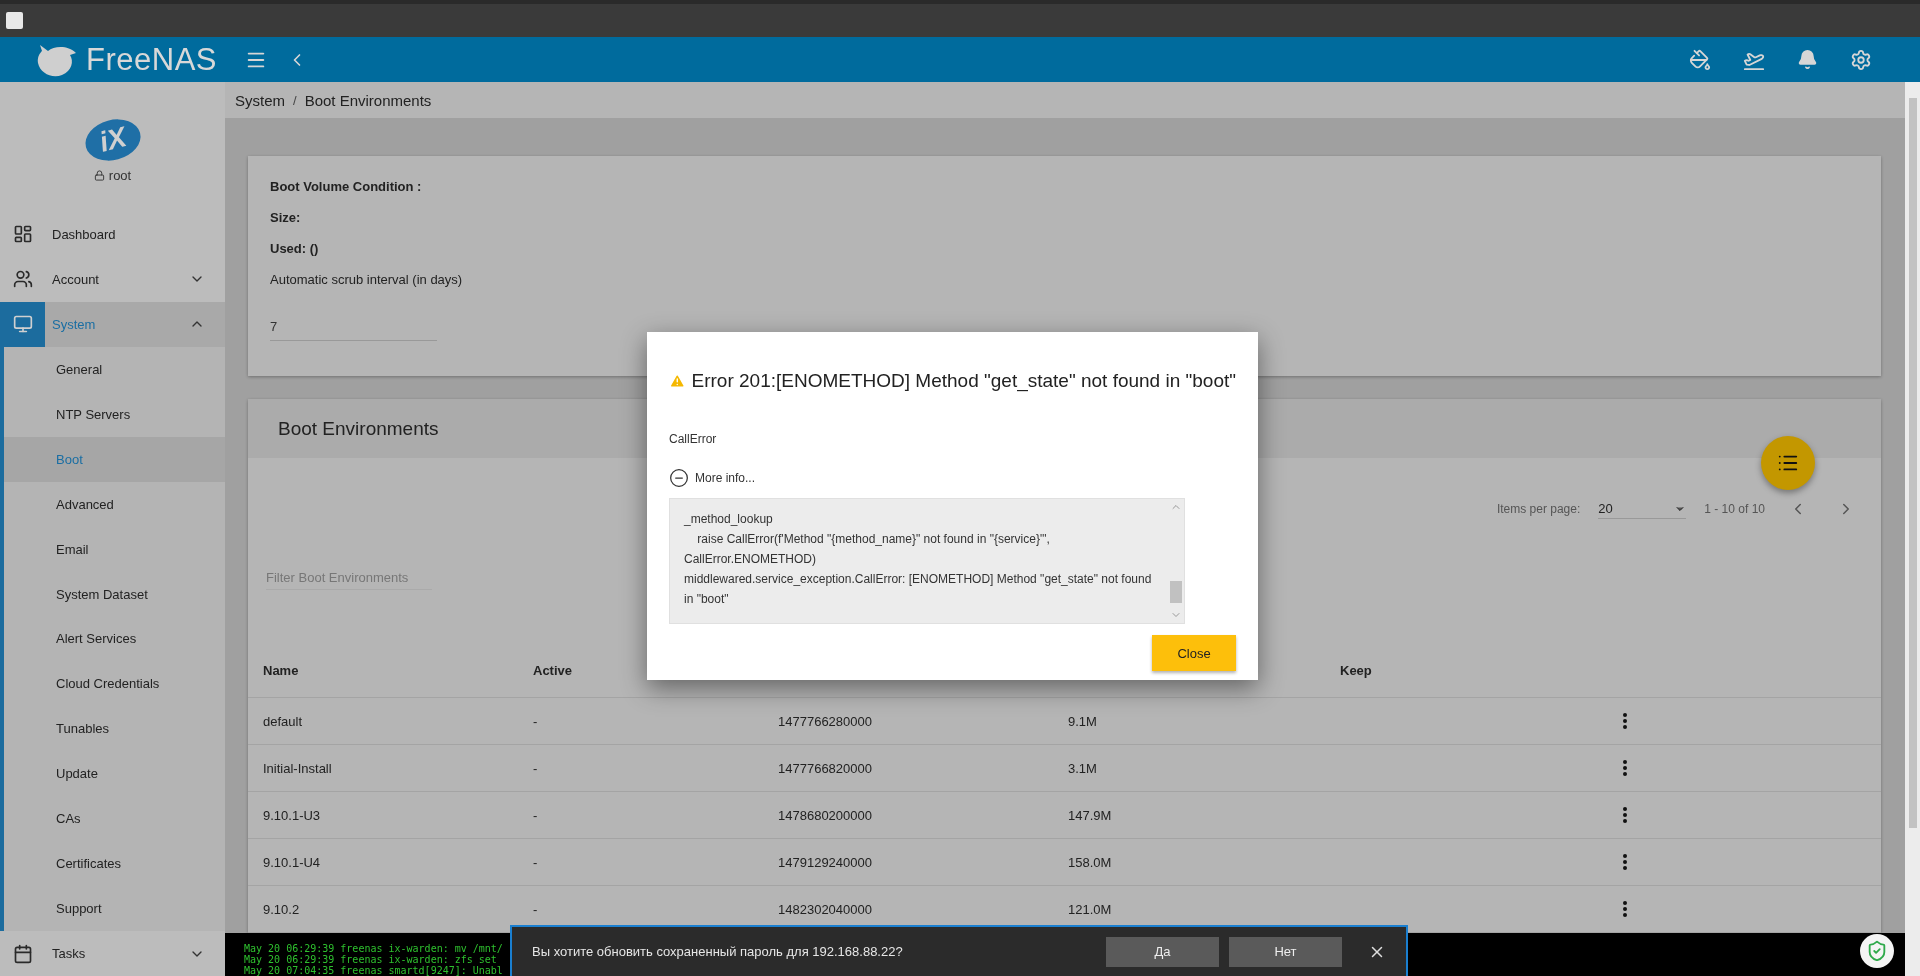 This screenshot has height=976, width=1920. I want to click on traceback-line: raise CallError(f'Method "{method_name}" not found in "{service}"', CallError.ENOMETHOD), so click(867, 549).